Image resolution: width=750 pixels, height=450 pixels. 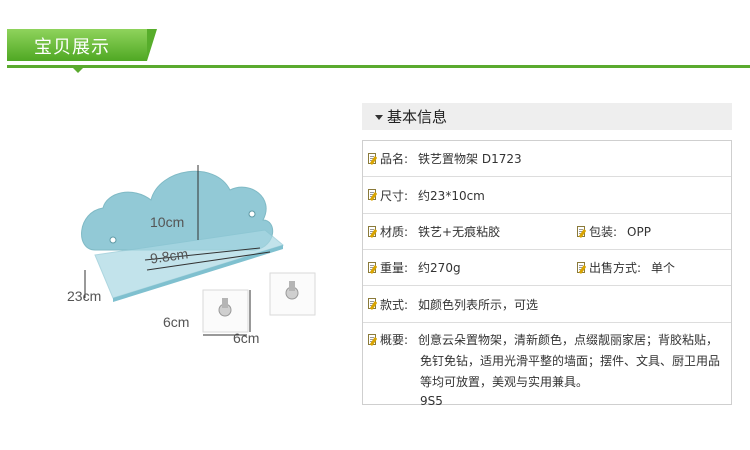 I want to click on info-label: 材质:, so click(x=394, y=232).